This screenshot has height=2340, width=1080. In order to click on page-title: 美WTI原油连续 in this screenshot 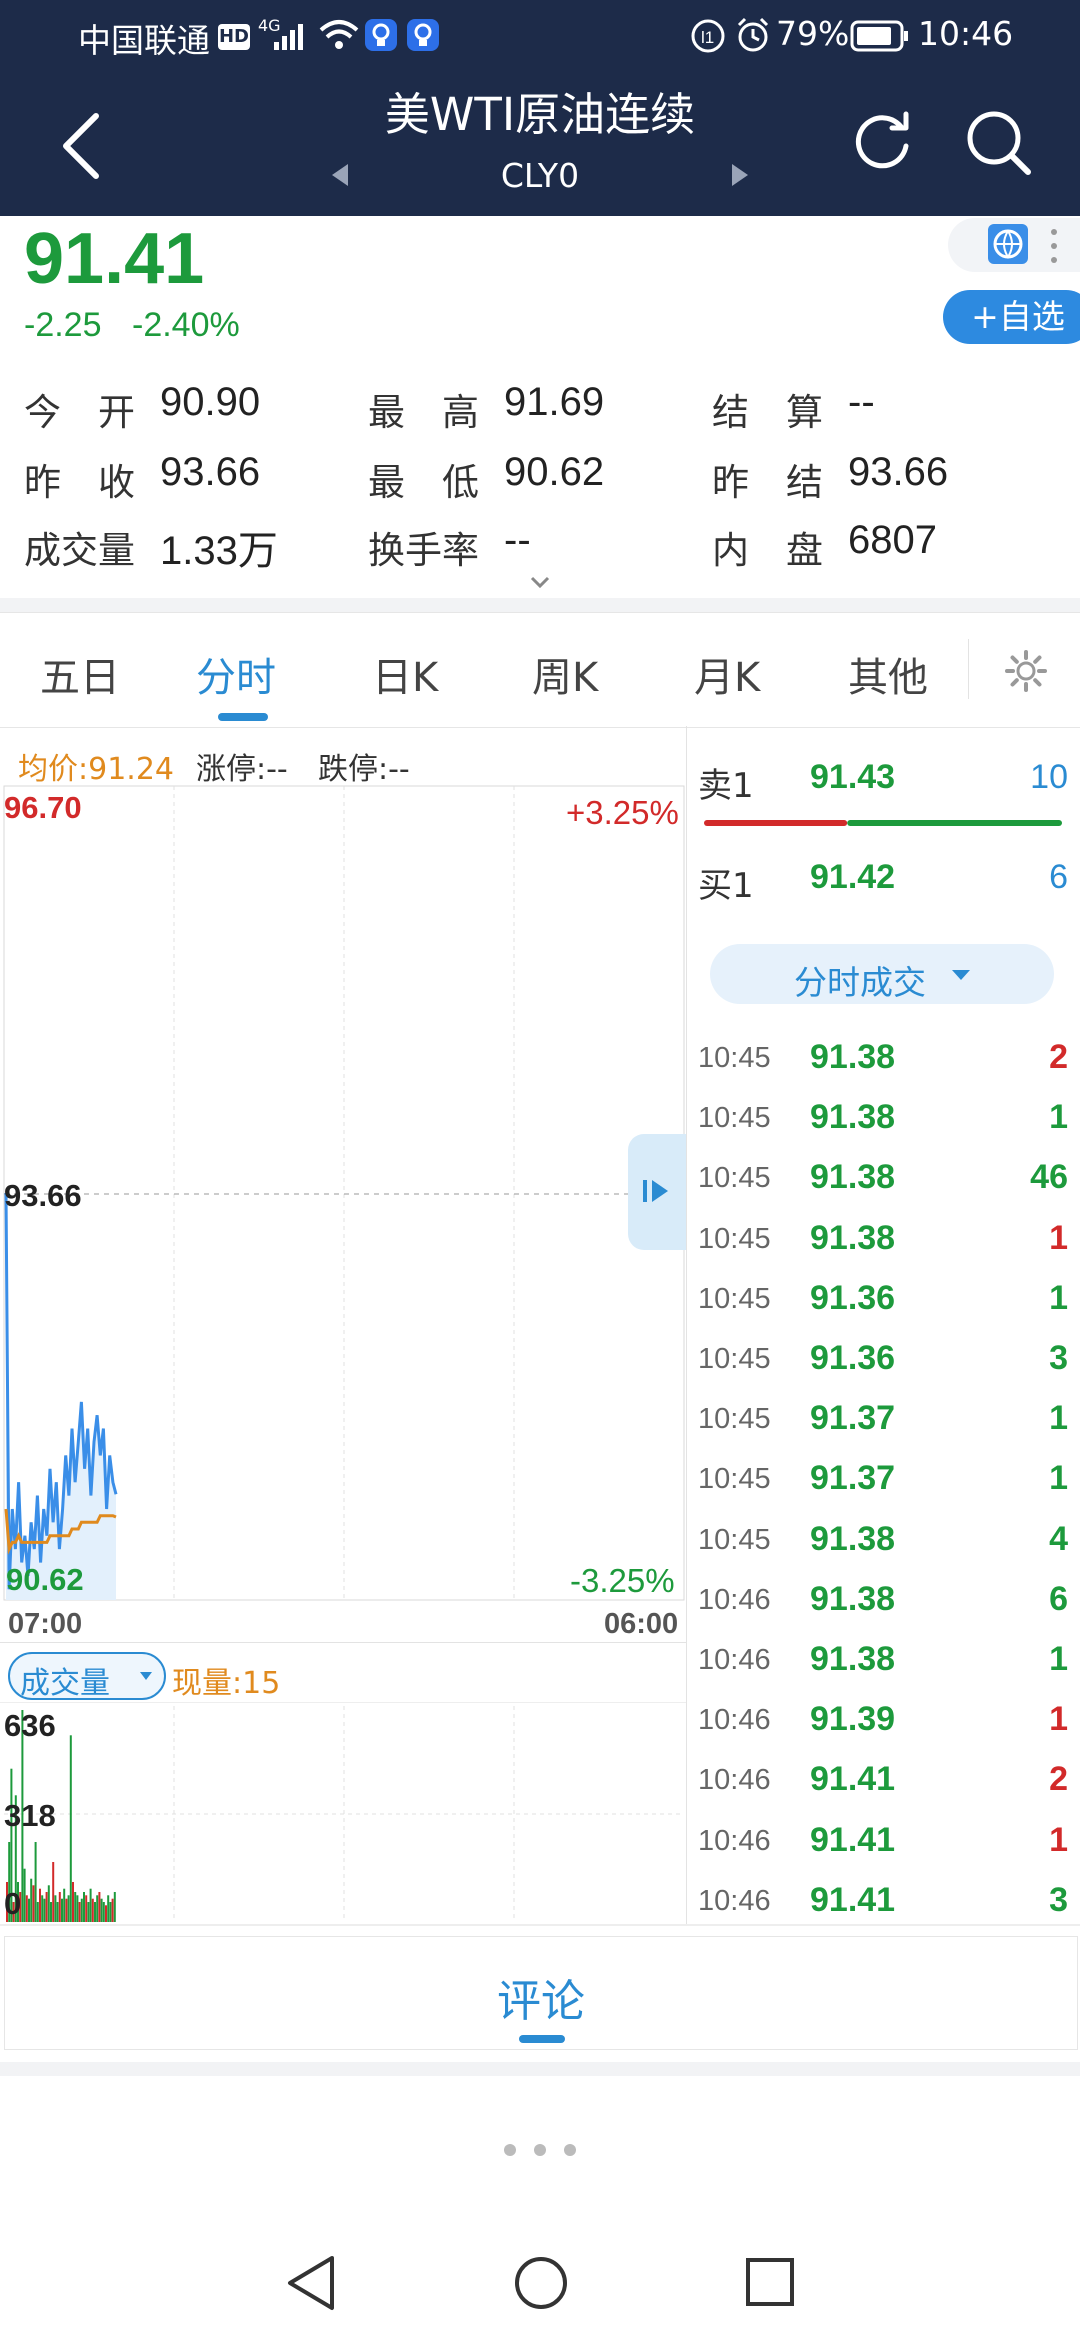, I will do `click(540, 114)`.